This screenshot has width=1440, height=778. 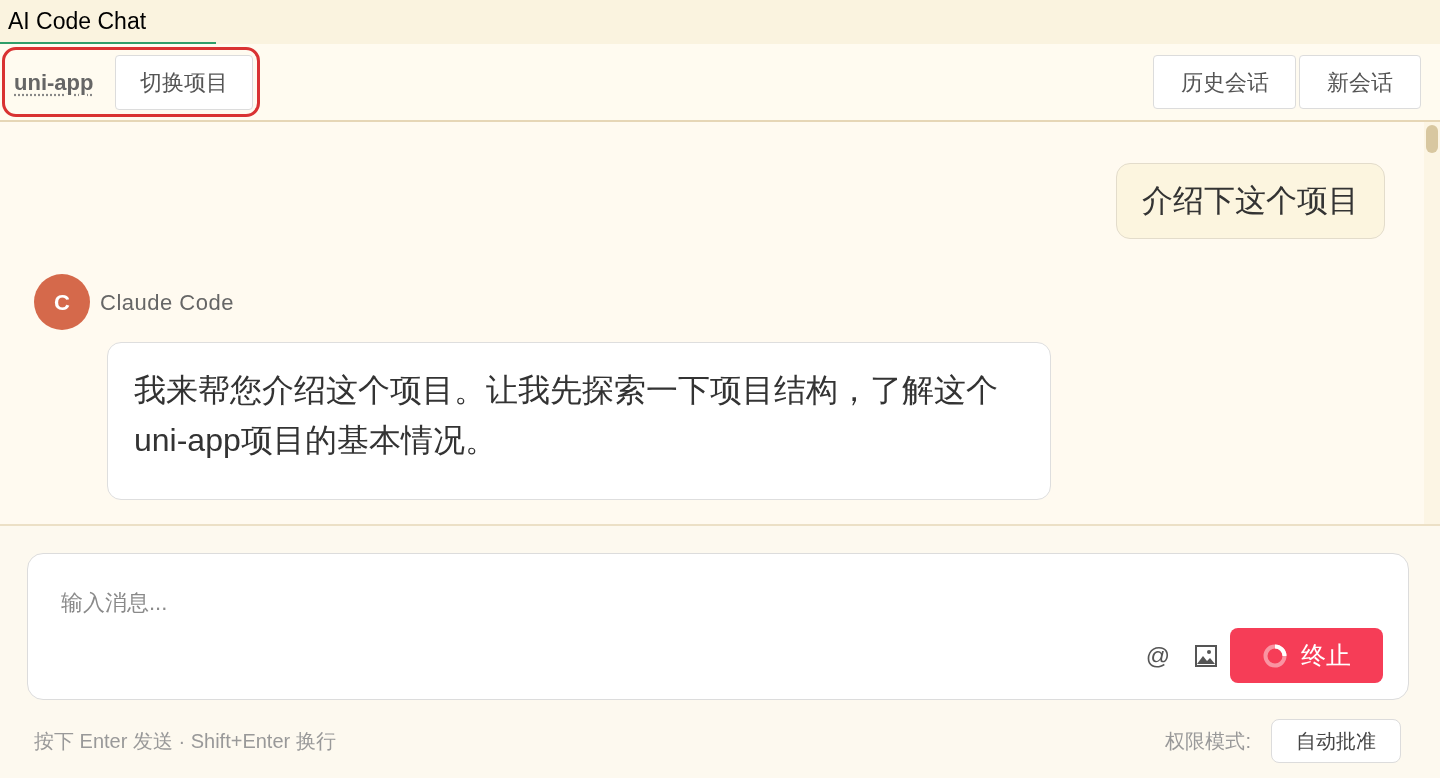 What do you see at coordinates (62, 302) in the screenshot?
I see `avatar: C` at bounding box center [62, 302].